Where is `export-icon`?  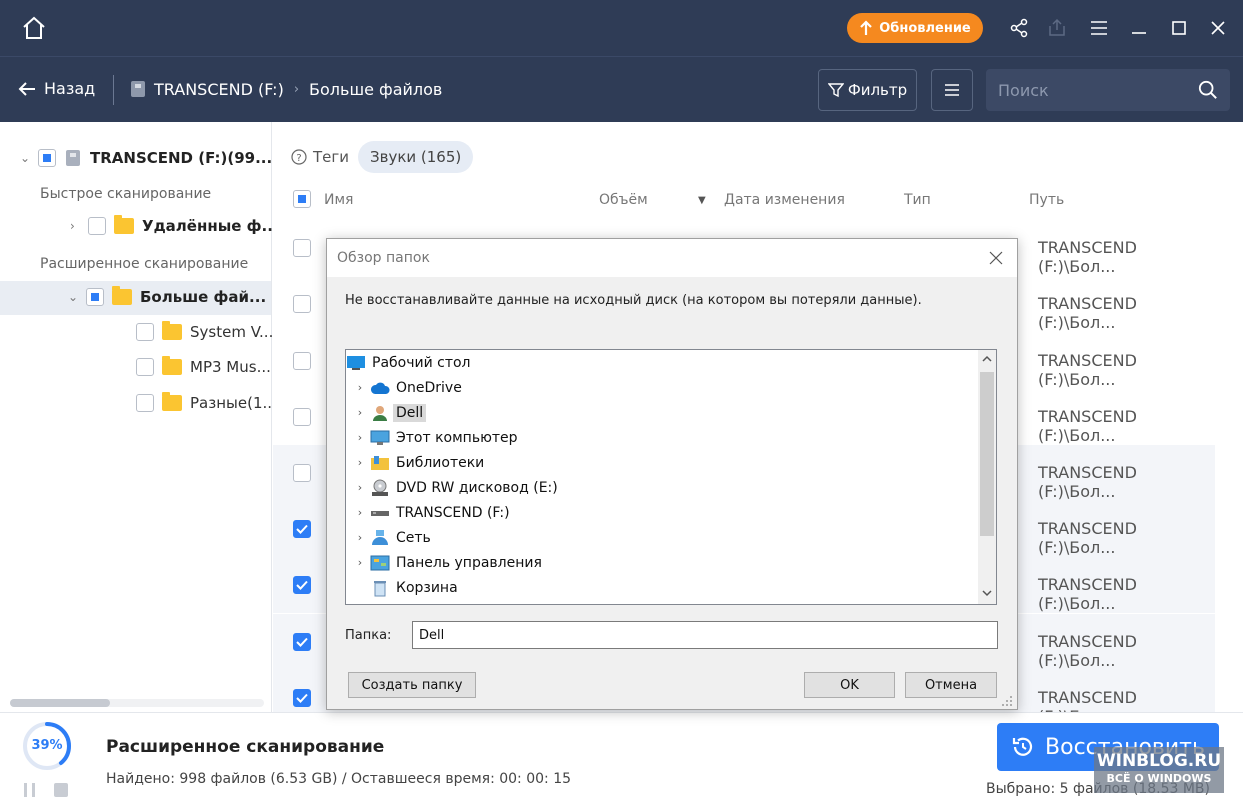 export-icon is located at coordinates (1057, 28).